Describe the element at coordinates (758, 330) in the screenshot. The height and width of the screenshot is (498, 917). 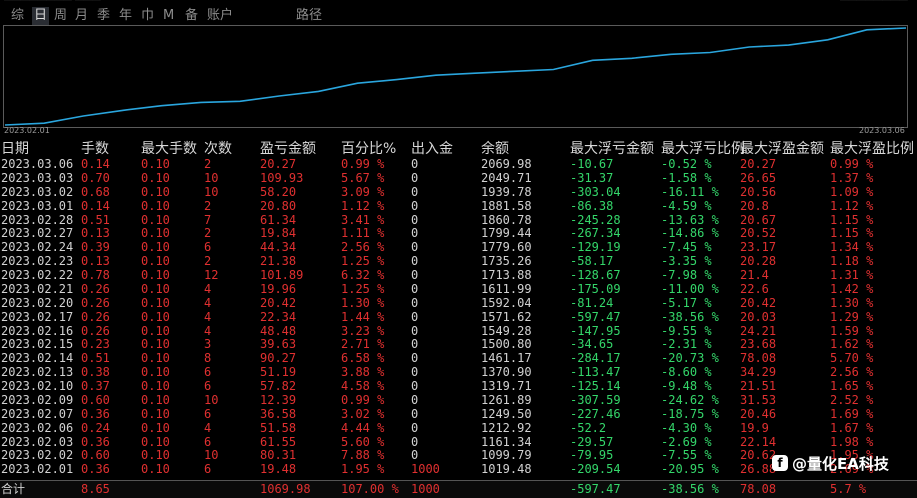
I see `cell-max-float-profit: 24.21` at that location.